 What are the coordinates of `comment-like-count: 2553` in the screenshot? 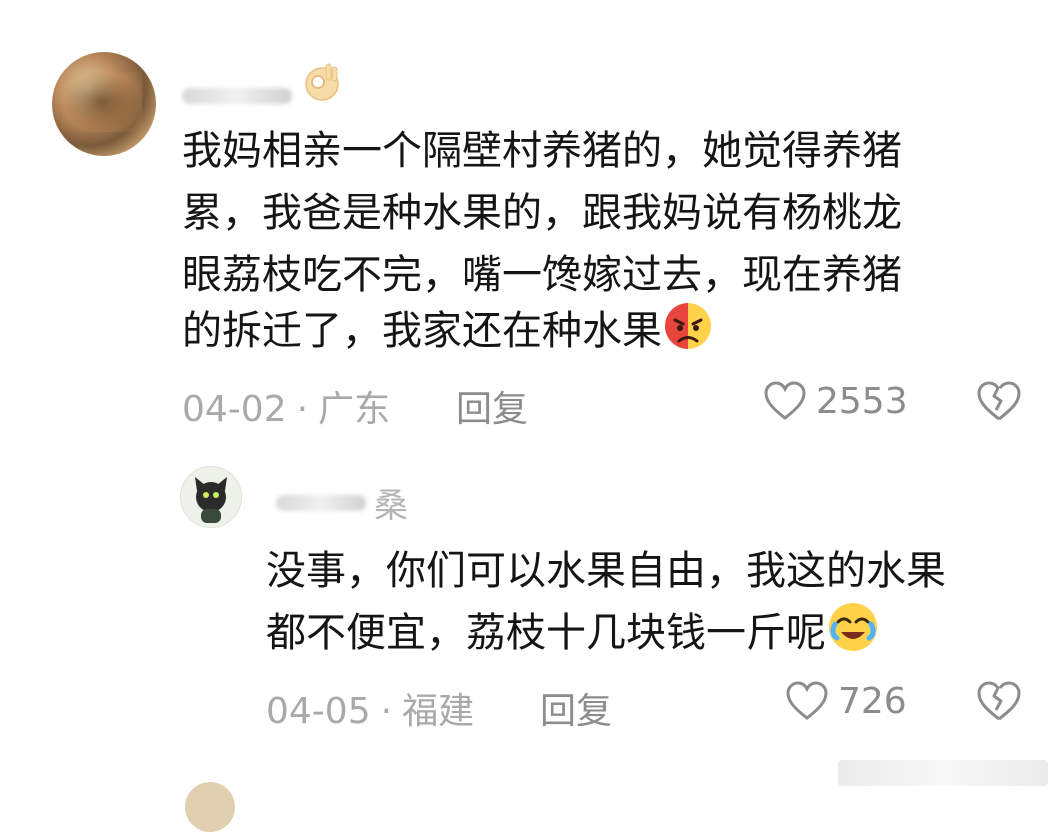 It's located at (862, 401).